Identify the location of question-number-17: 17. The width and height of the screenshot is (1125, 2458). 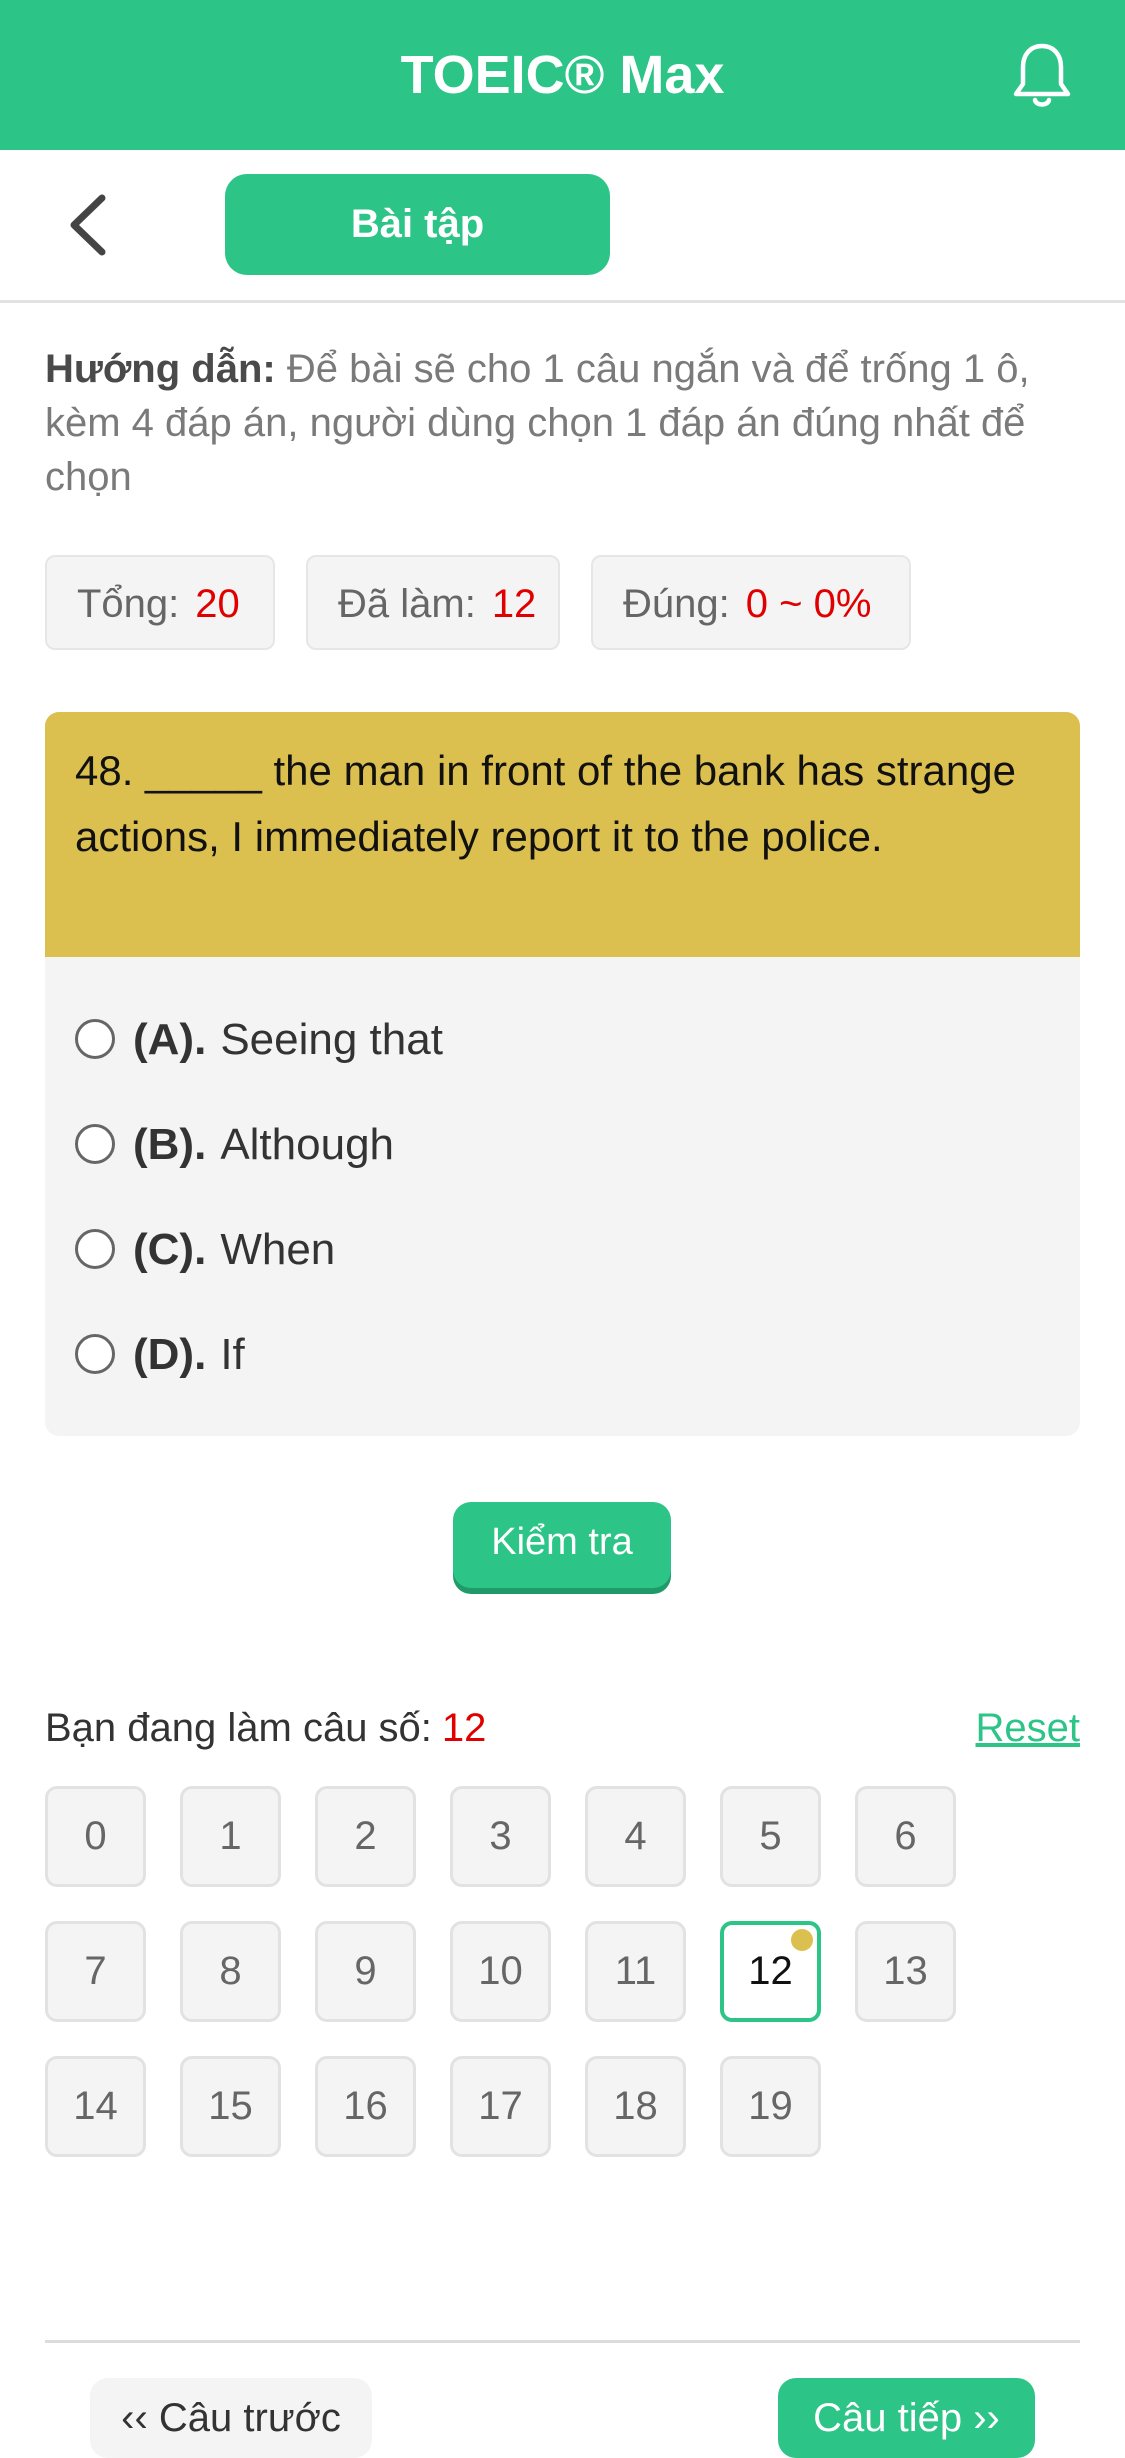
(500, 2106).